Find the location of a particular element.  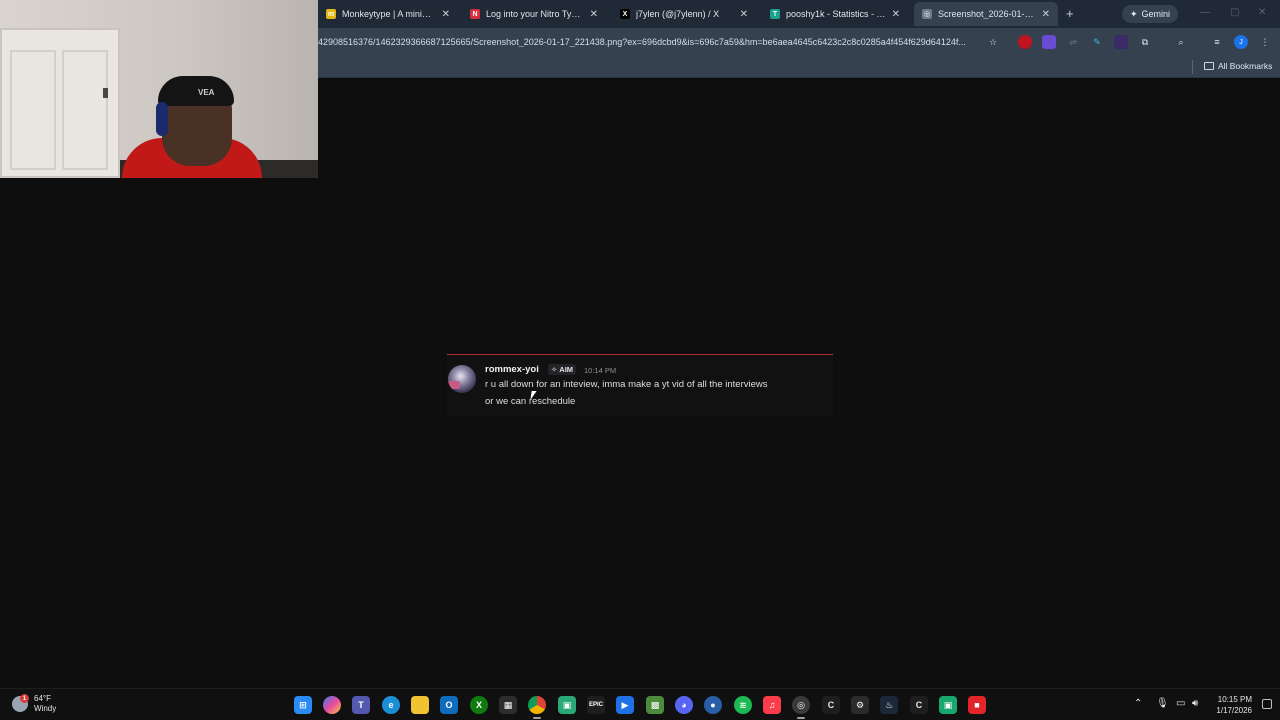

new-tab-button: + is located at coordinates (1070, 13).